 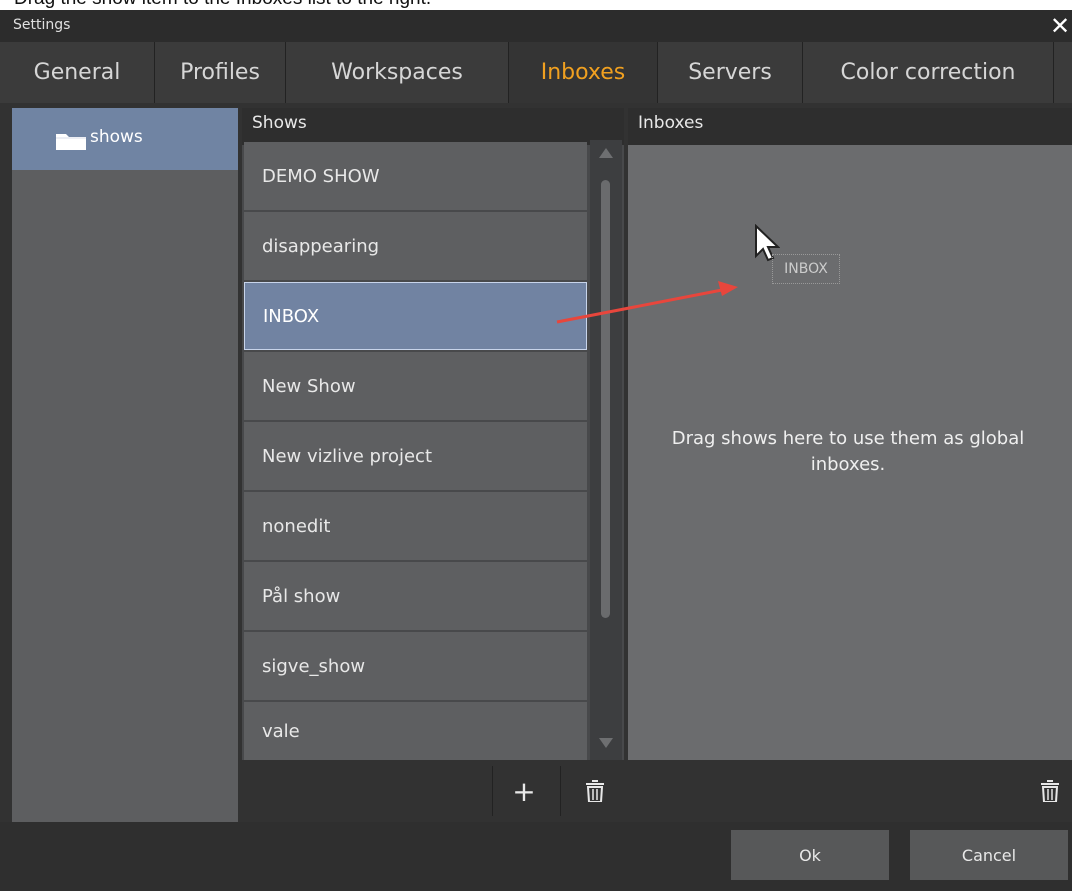 What do you see at coordinates (415, 176) in the screenshot?
I see `list-item: DEMO SHOW` at bounding box center [415, 176].